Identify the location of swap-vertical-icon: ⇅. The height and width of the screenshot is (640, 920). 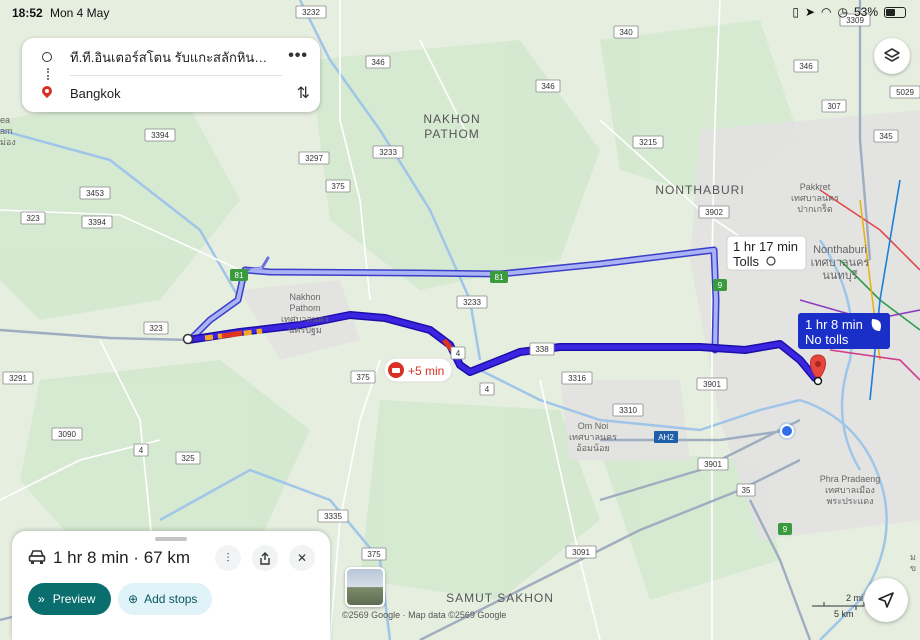
(303, 93).